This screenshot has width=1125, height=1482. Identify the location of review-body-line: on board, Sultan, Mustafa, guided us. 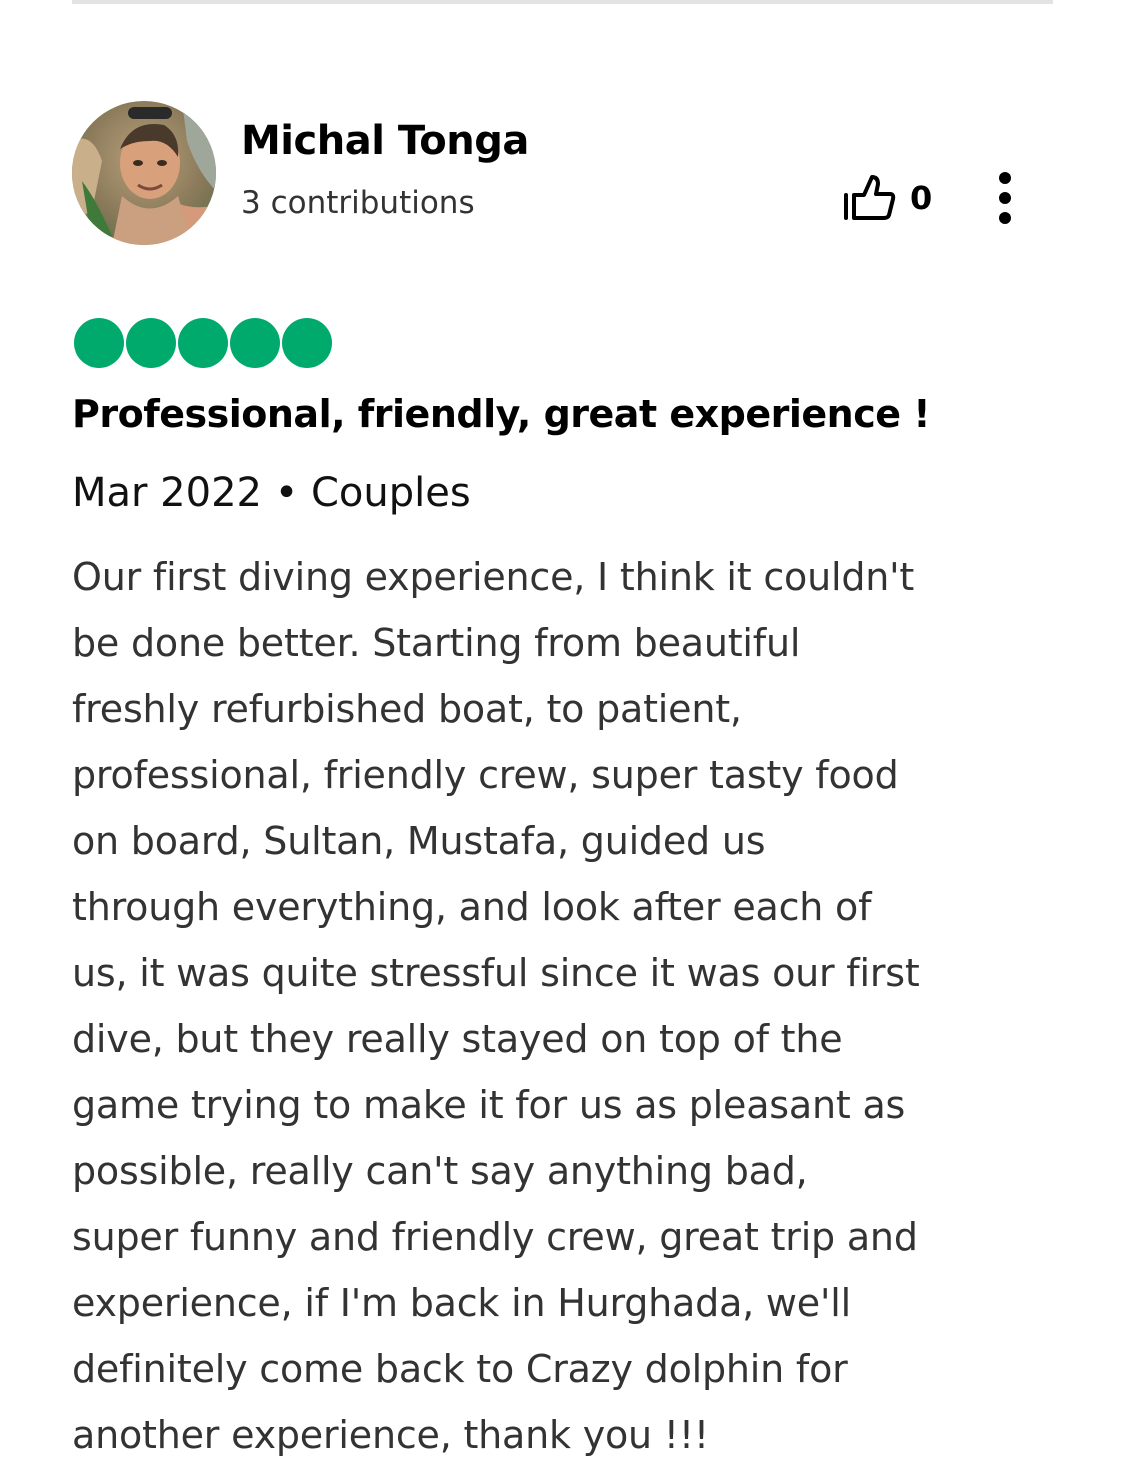
(419, 841).